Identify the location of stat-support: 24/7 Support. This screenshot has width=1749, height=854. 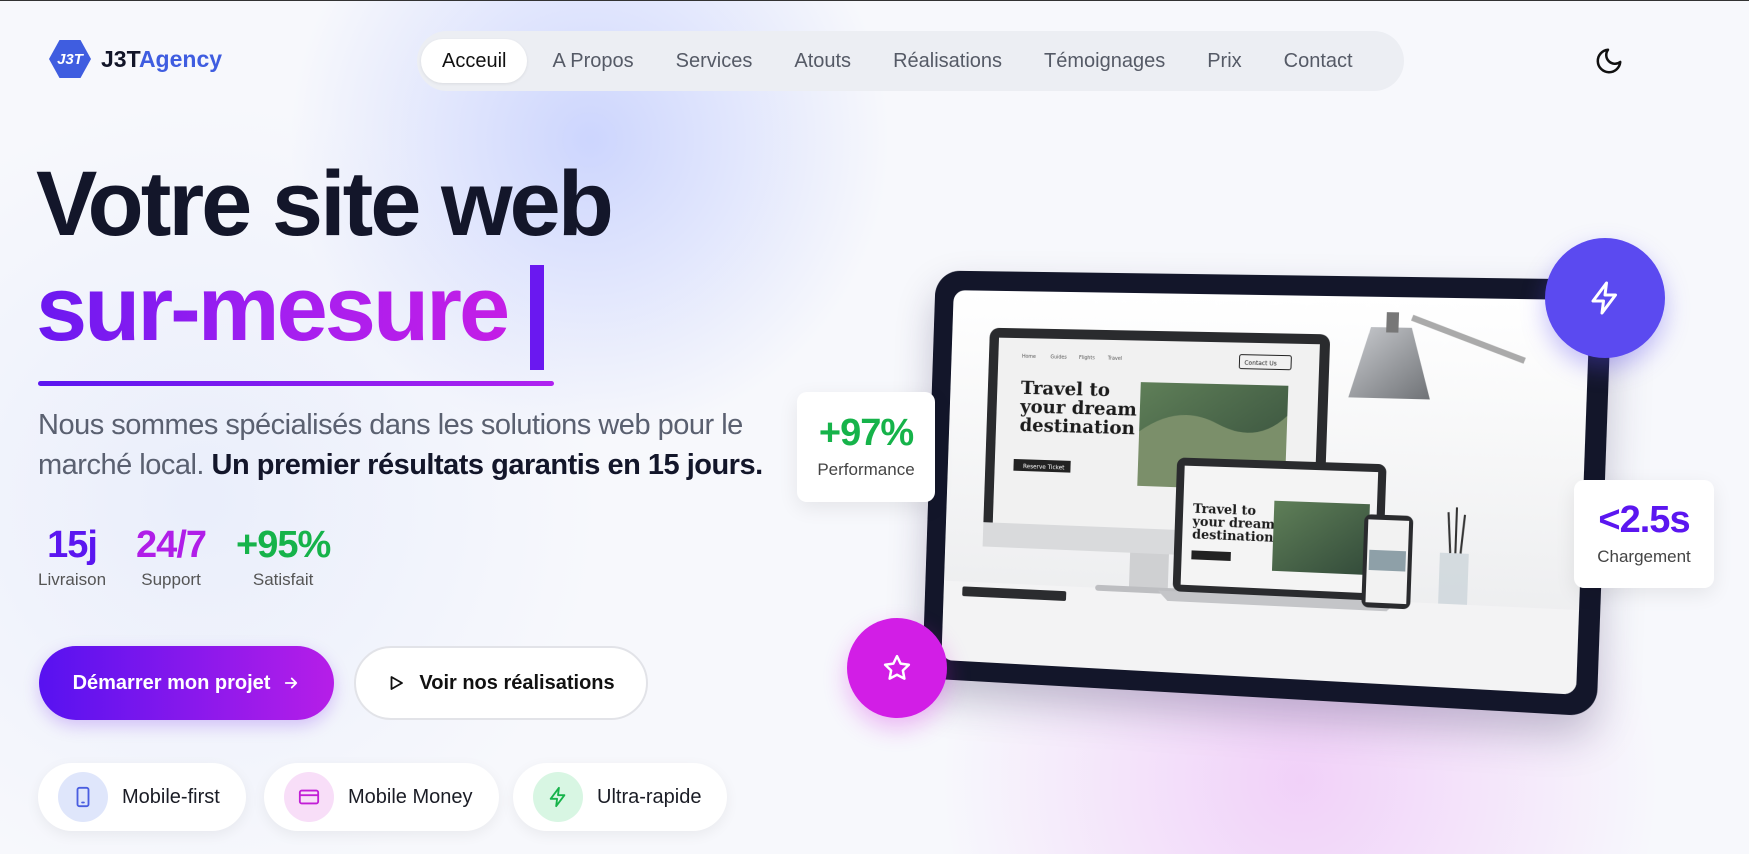
(171, 557).